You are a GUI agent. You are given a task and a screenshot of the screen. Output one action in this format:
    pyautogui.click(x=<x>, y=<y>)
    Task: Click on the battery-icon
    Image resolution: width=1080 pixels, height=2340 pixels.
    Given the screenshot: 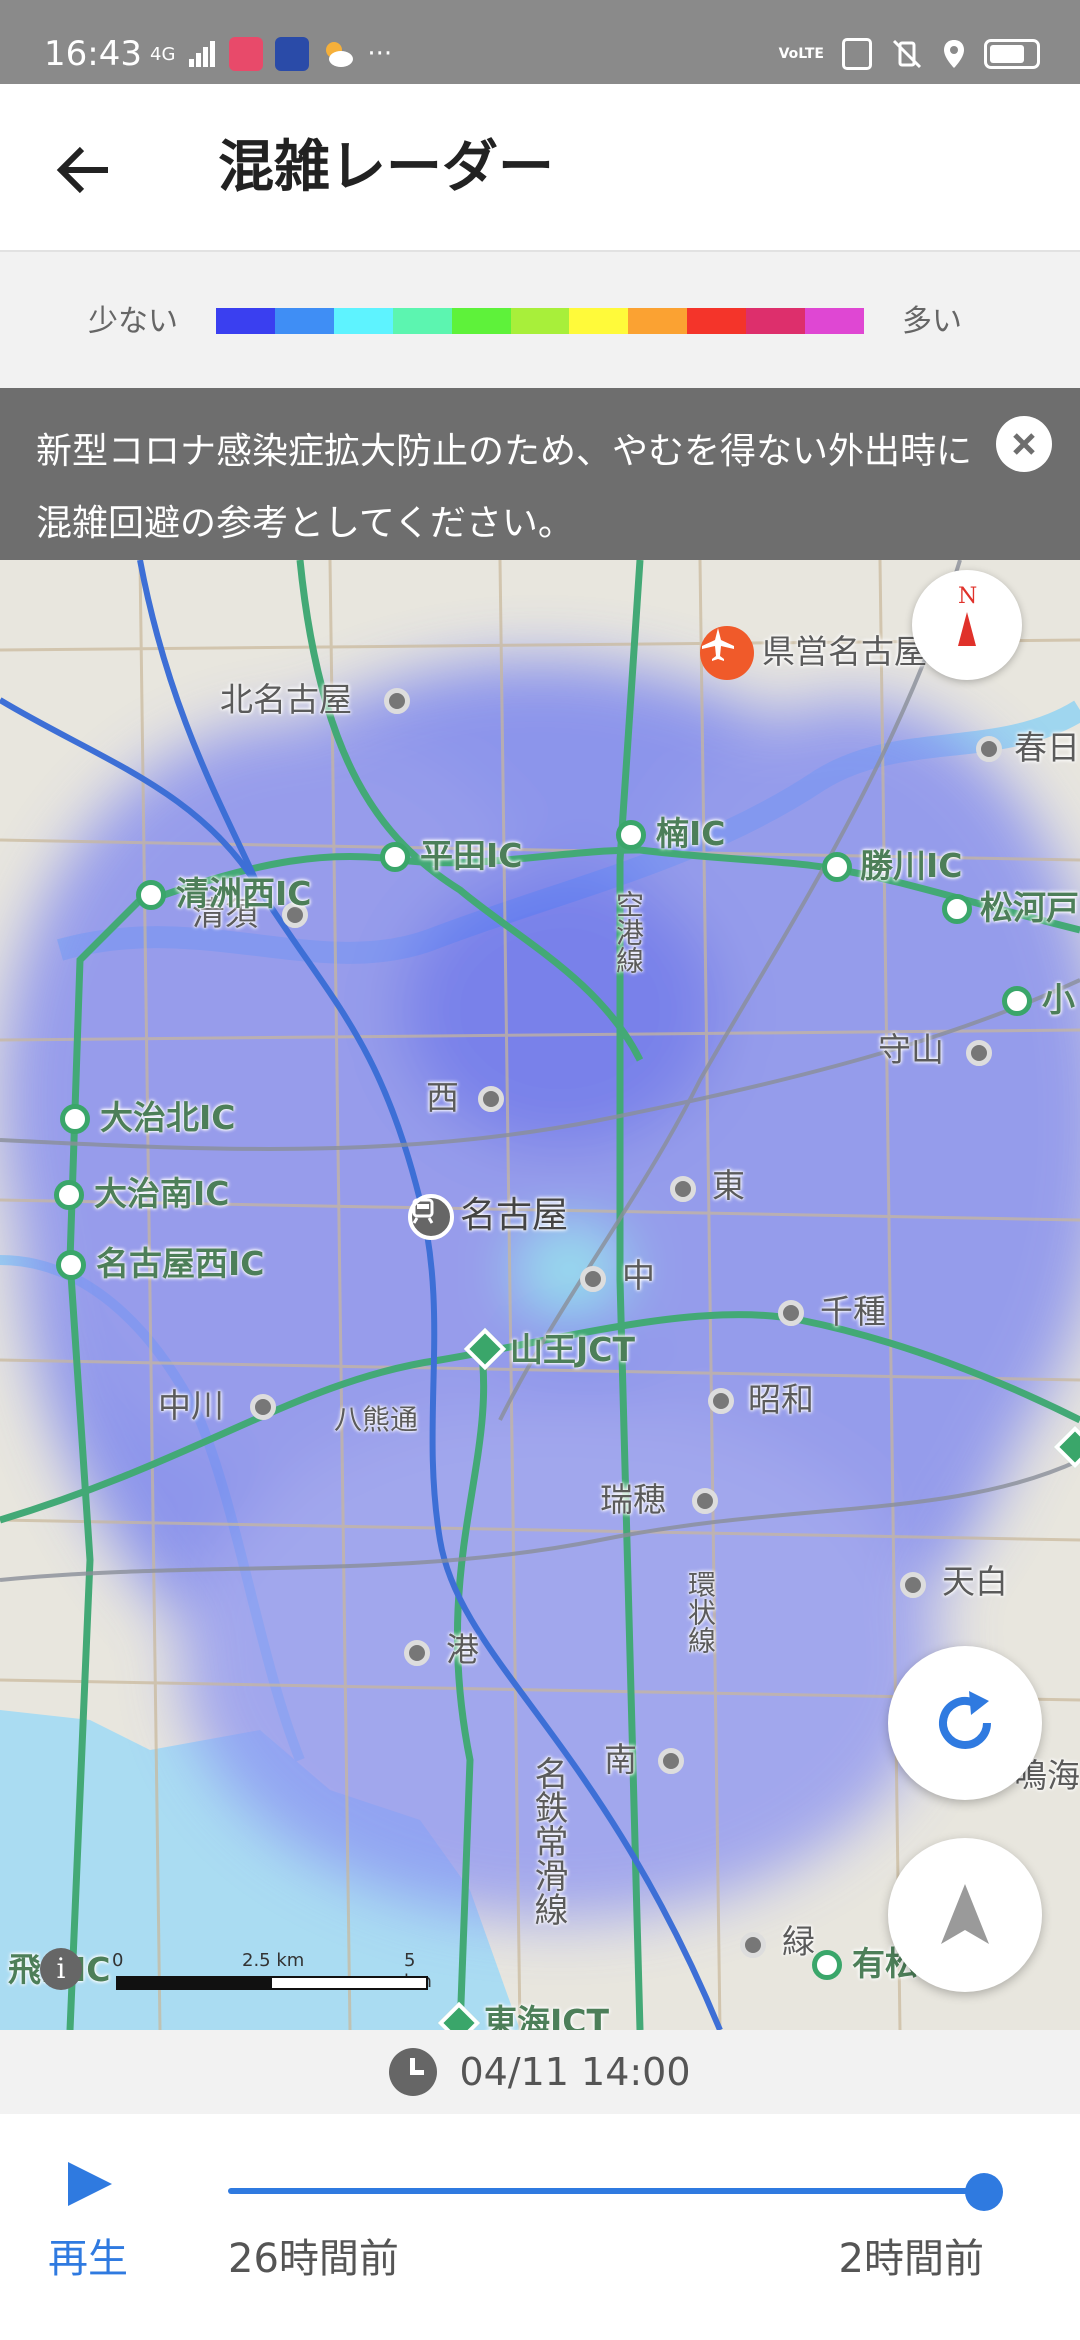 What is the action you would take?
    pyautogui.click(x=1012, y=54)
    